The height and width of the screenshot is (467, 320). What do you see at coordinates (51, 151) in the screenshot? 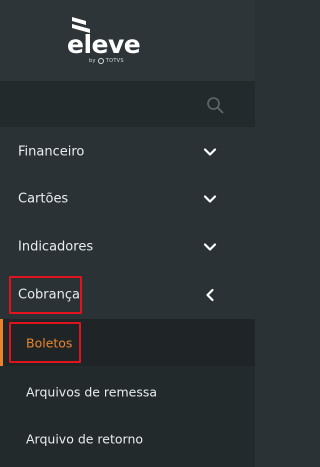
I see `menu-item-label: Financeiro` at bounding box center [51, 151].